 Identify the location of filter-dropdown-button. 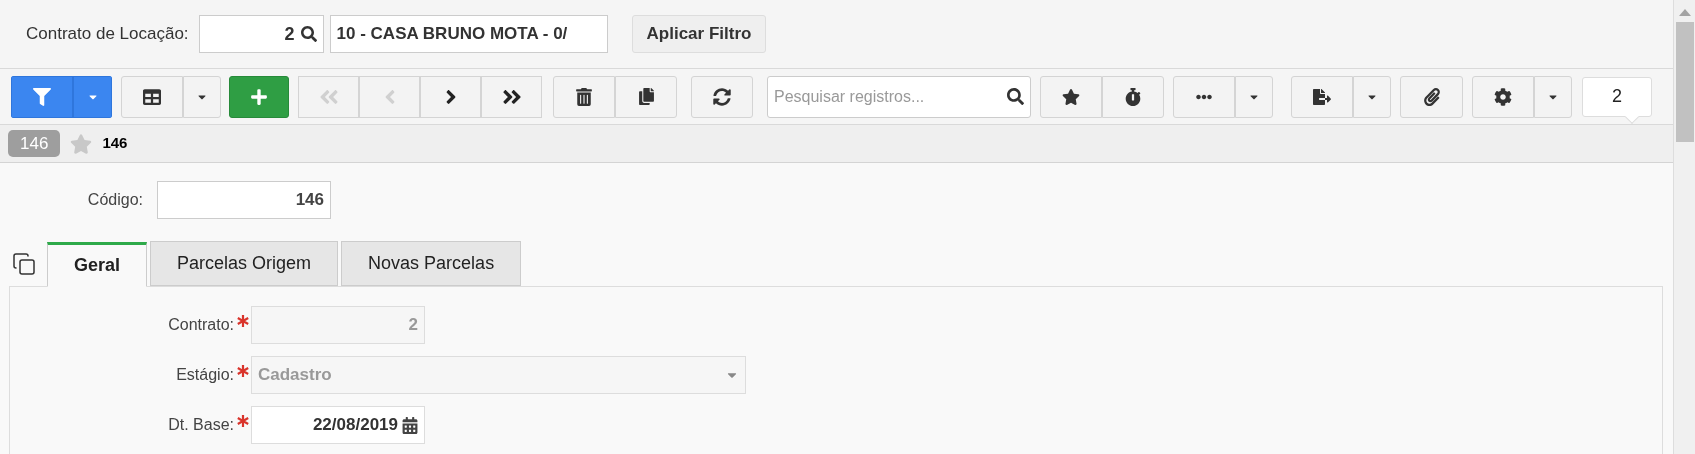
(92, 96).